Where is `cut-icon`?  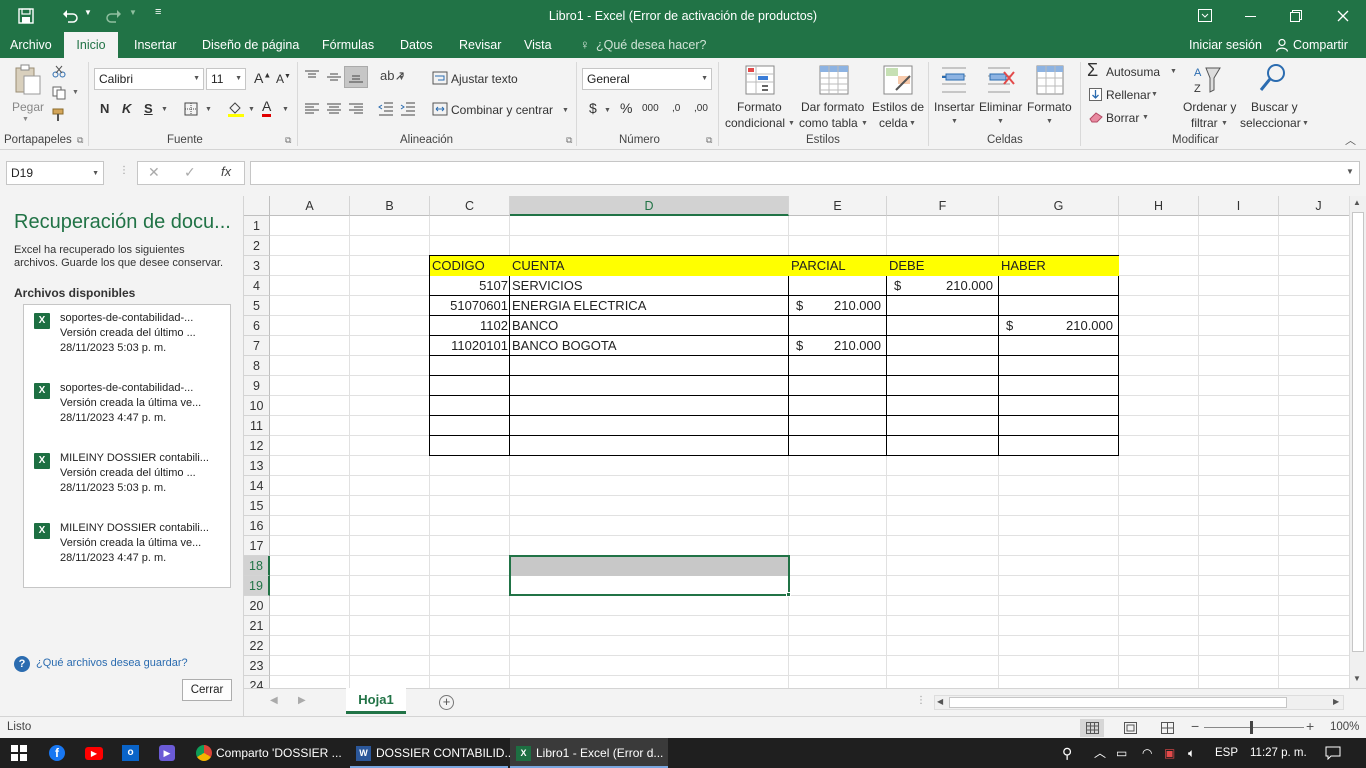 cut-icon is located at coordinates (59, 71).